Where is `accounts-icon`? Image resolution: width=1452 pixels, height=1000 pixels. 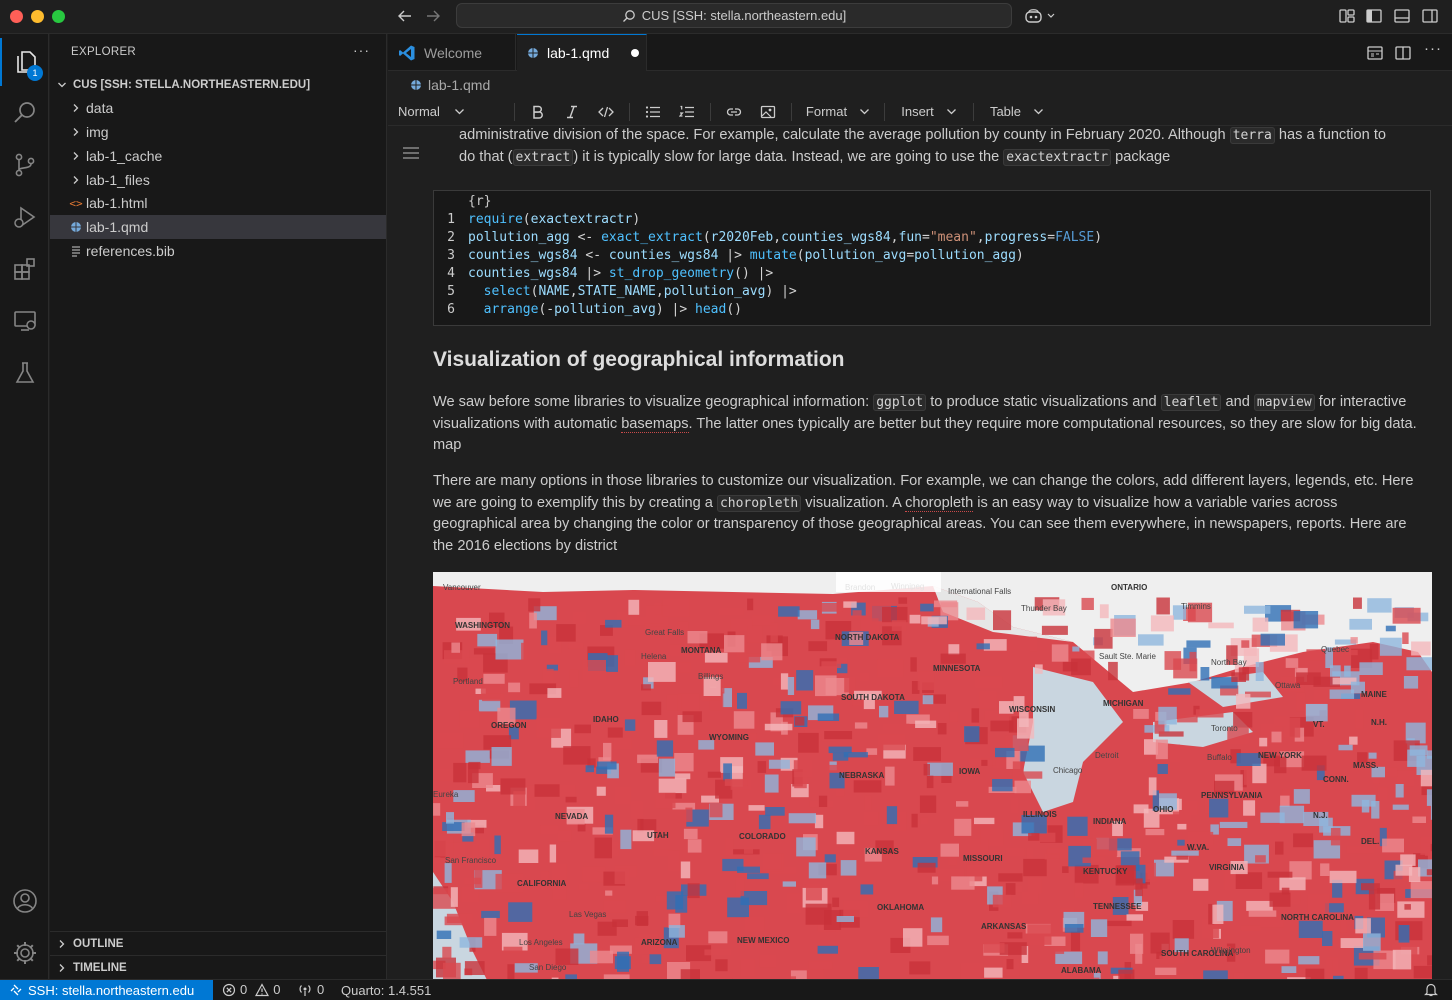 accounts-icon is located at coordinates (24, 901).